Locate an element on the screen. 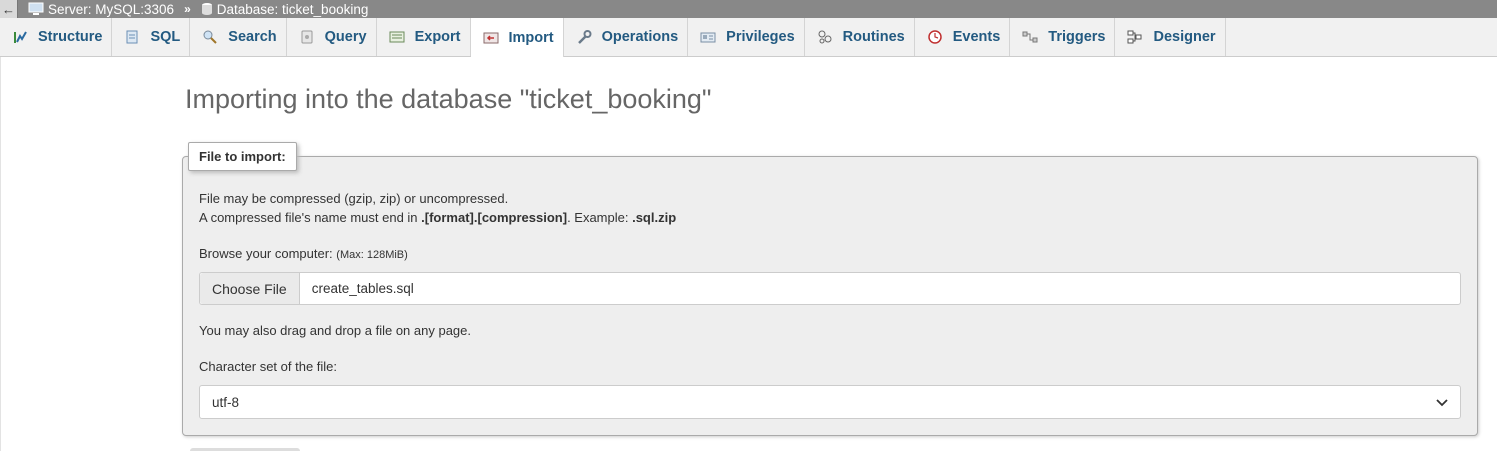 The height and width of the screenshot is (451, 1497). tab-routines: Routines is located at coordinates (860, 37).